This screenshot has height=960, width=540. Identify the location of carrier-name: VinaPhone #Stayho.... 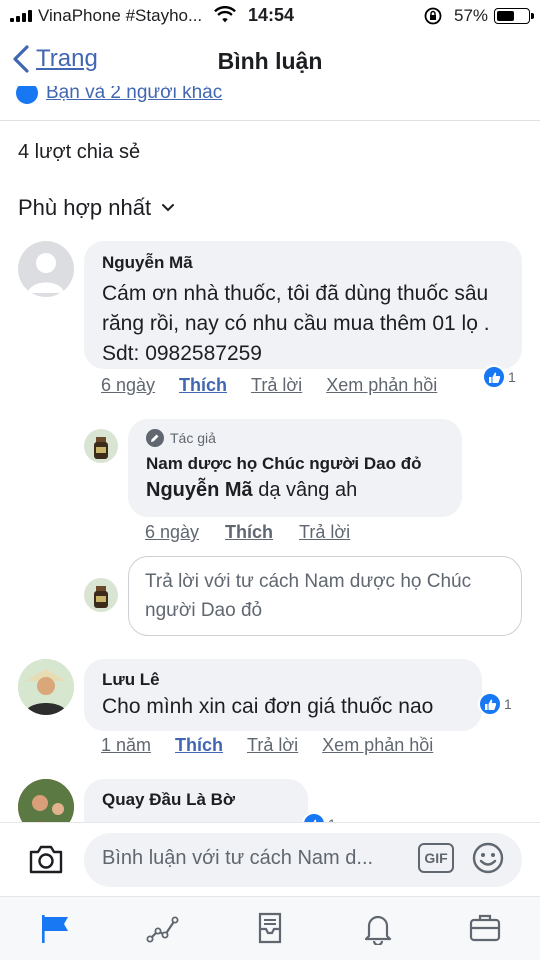
(120, 15).